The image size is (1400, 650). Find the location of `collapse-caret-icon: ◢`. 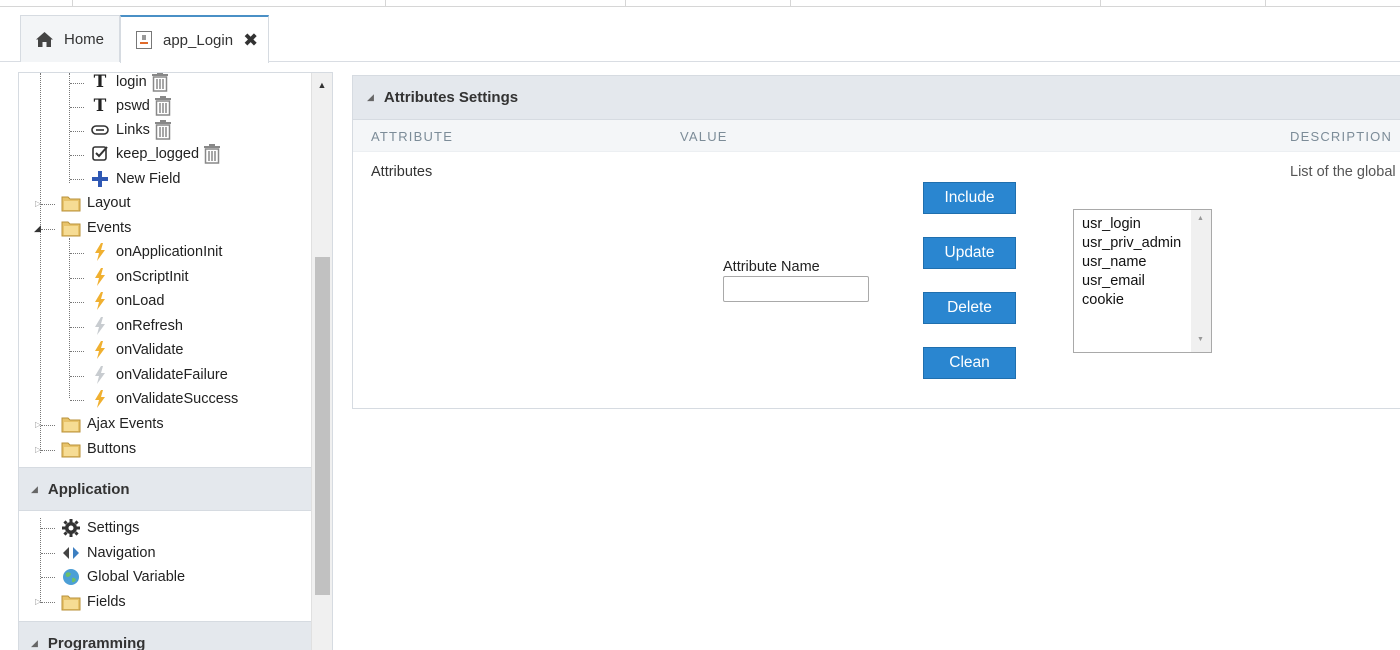

collapse-caret-icon: ◢ is located at coordinates (34, 488).